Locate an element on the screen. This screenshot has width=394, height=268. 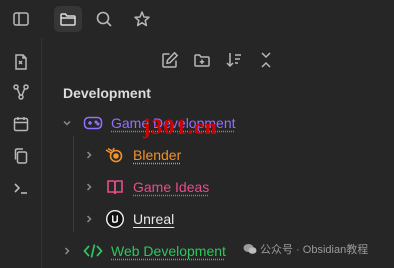
channel-watermark: 公众号 · Obsidian教程 is located at coordinates (305, 249).